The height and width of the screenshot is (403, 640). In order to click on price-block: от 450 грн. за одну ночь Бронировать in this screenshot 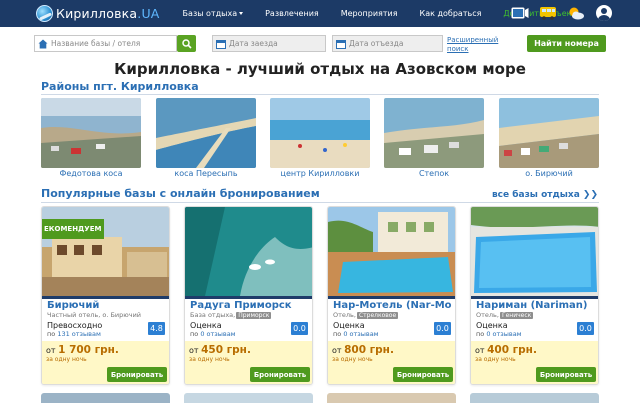, I will do `click(248, 362)`.